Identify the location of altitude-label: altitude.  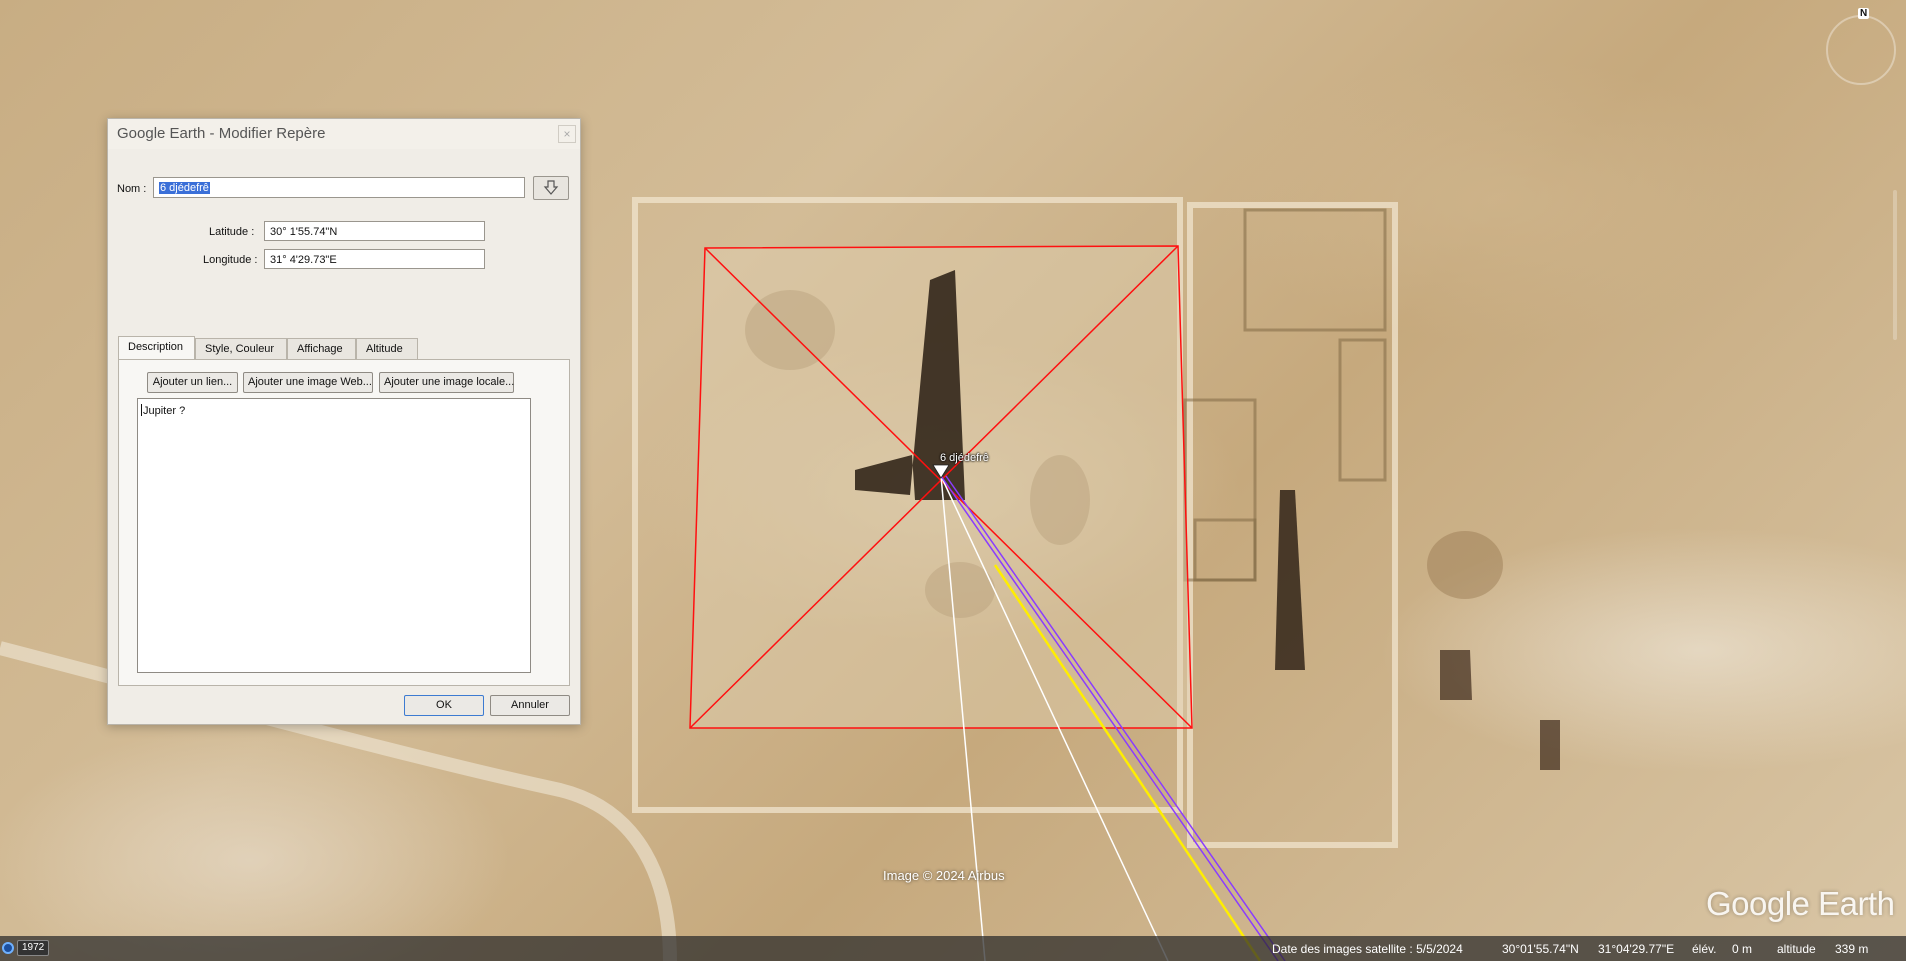
(1796, 949).